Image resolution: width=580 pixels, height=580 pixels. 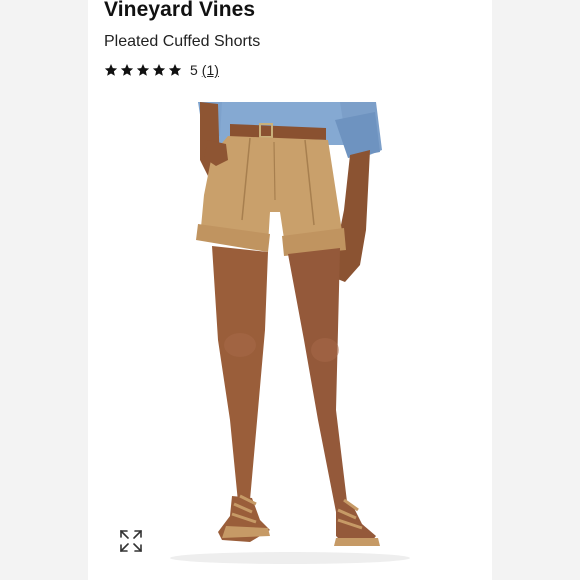 I want to click on expand-image-button, so click(x=131, y=541).